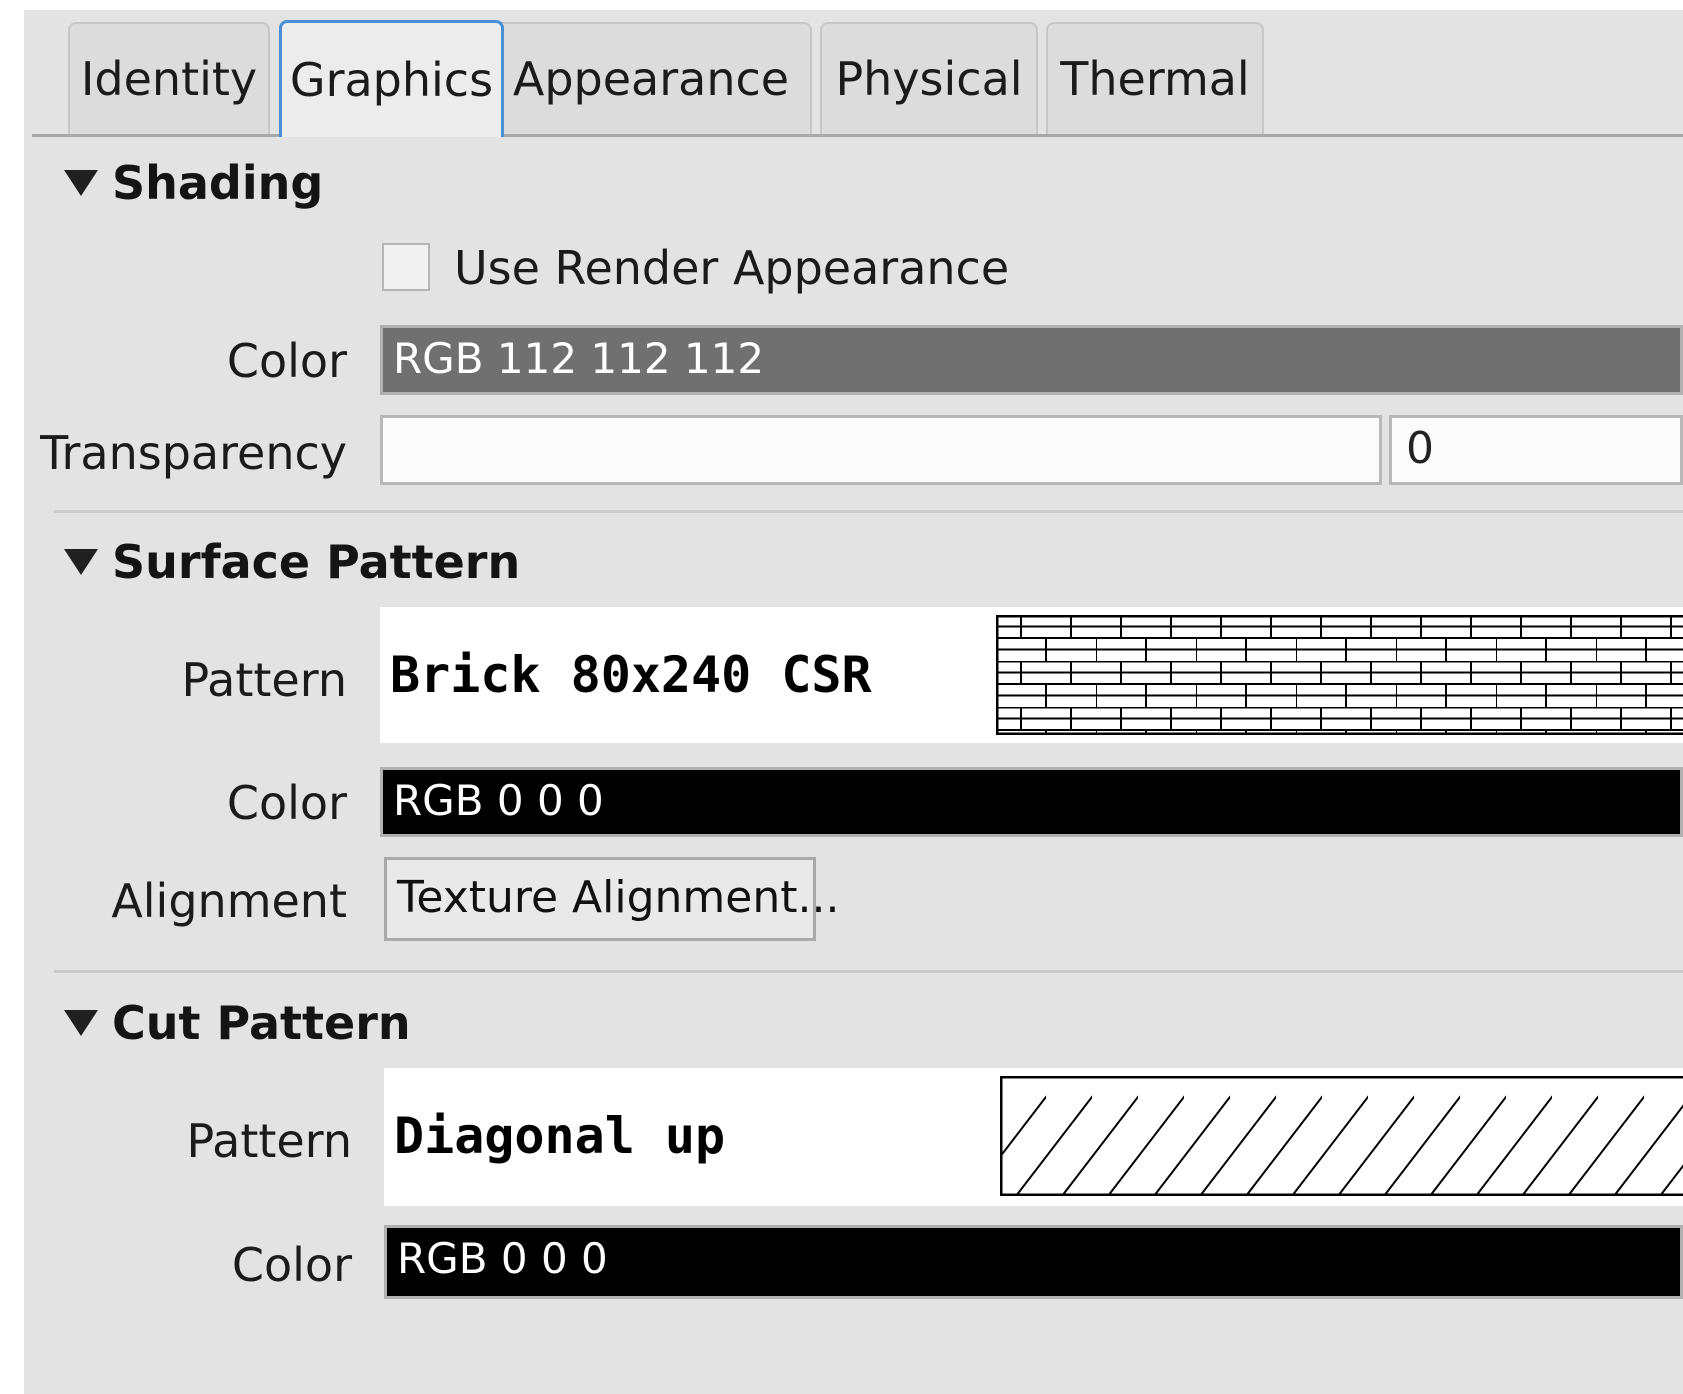 This screenshot has height=1394, width=1683. I want to click on tab-graphics: Graphics, so click(391, 78).